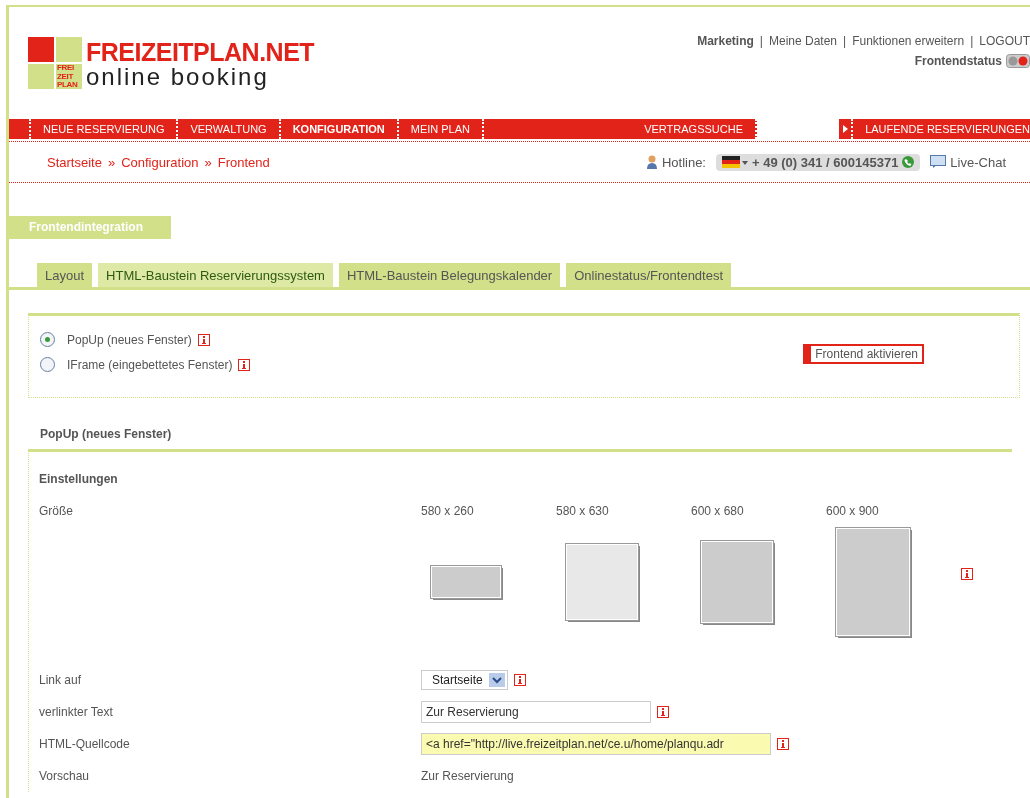  I want to click on phone-icon, so click(908, 162).